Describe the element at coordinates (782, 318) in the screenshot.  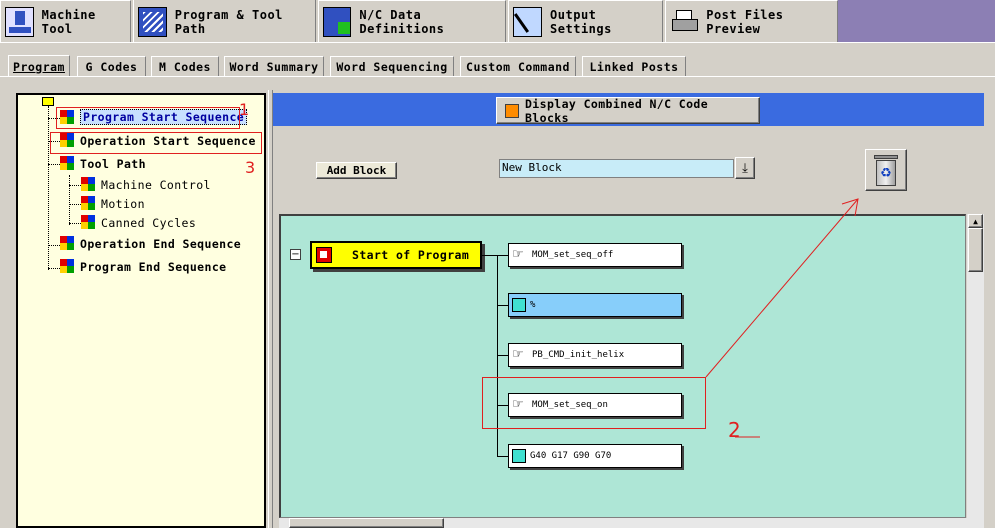
I see `annotation-arrow` at that location.